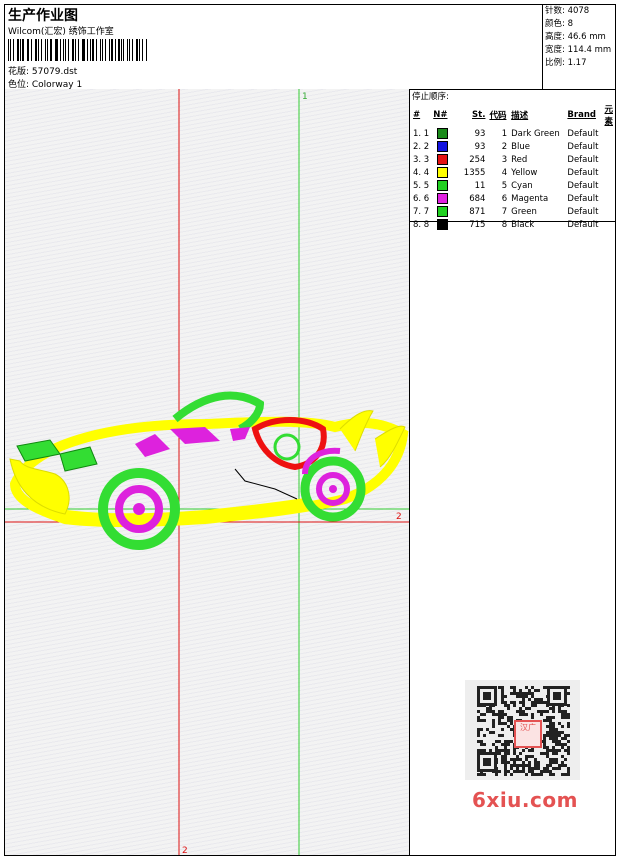 This screenshot has width=620, height=861. Describe the element at coordinates (421, 159) in the screenshot. I see `row-number: 3. 3` at that location.